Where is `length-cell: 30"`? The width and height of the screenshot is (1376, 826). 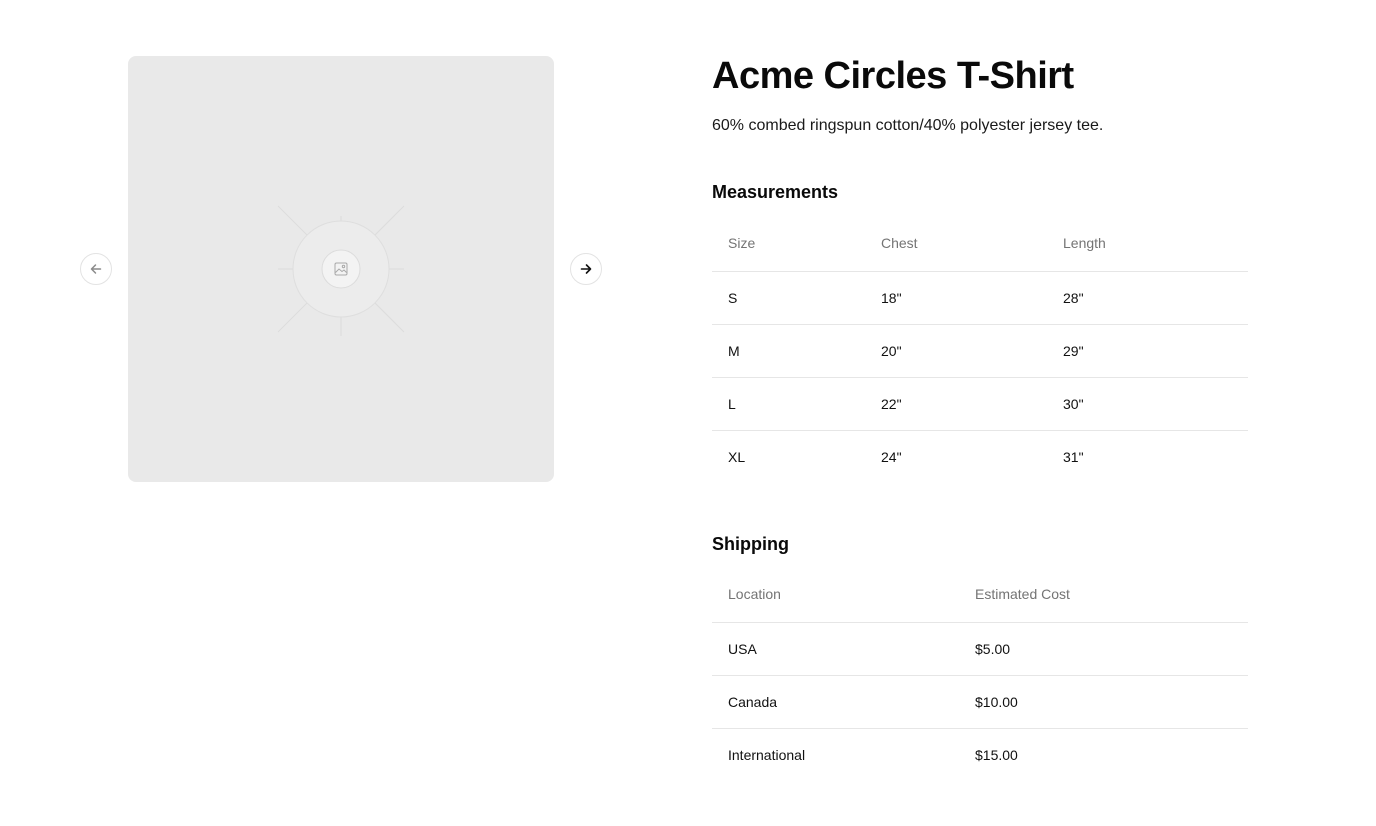 length-cell: 30" is located at coordinates (1147, 404).